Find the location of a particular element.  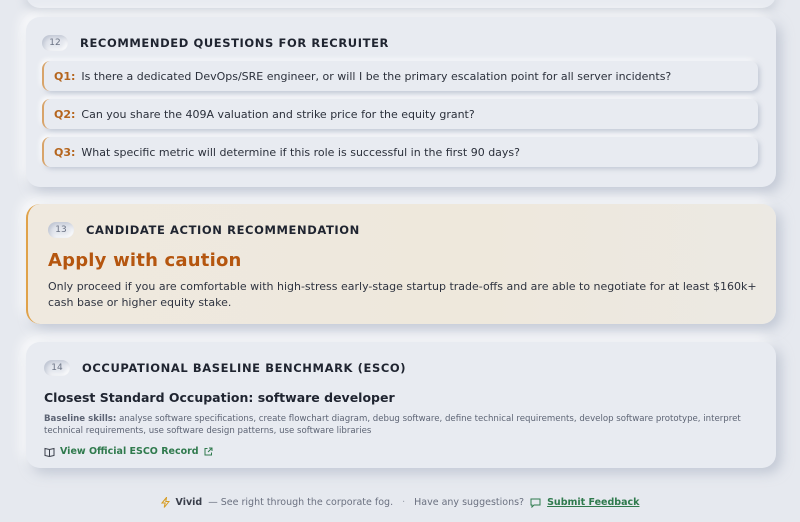

card-header: 13 CANDIDATE ACTION RECOMMENDATION is located at coordinates (403, 230).